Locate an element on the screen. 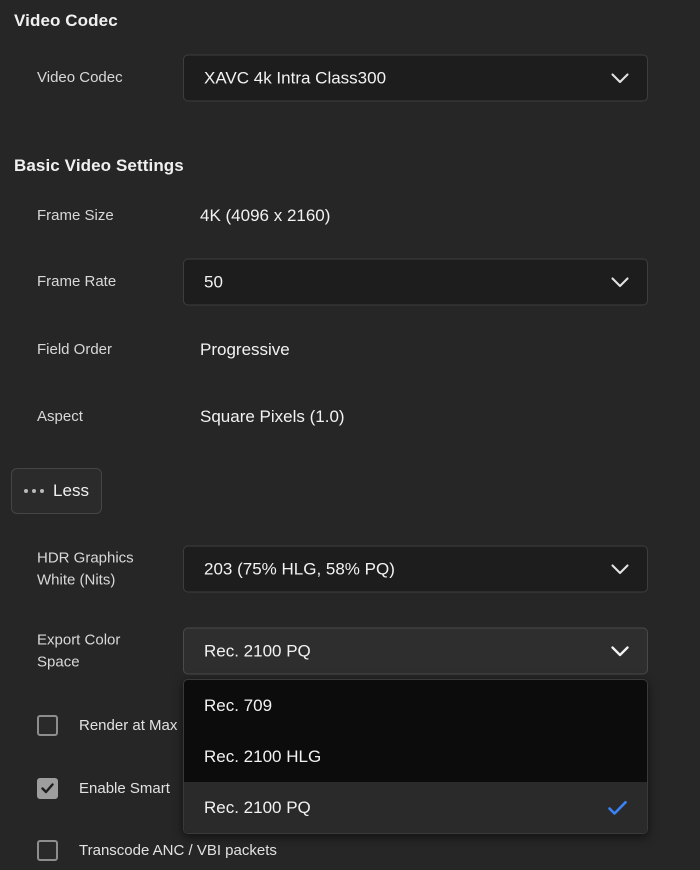 The width and height of the screenshot is (700, 870). hdr-graphics-white-dropdown: 203 (75% HLG, 58% PQ) is located at coordinates (415, 569).